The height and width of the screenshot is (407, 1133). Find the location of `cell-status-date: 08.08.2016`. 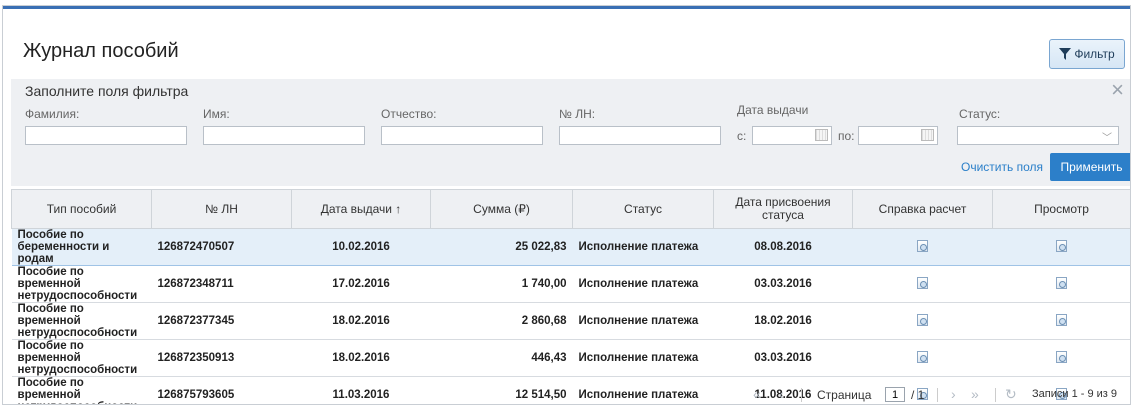

cell-status-date: 08.08.2016 is located at coordinates (783, 247).